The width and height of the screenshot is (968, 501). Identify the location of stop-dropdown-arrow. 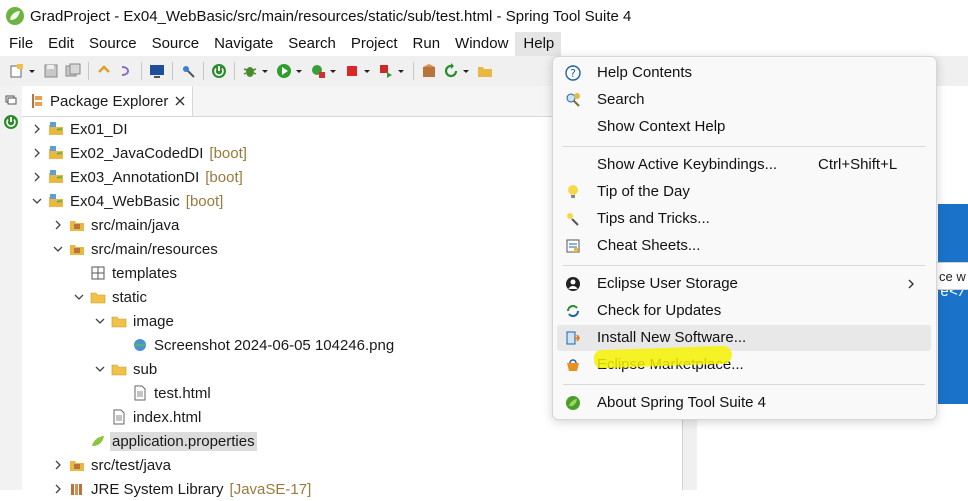
(367, 71).